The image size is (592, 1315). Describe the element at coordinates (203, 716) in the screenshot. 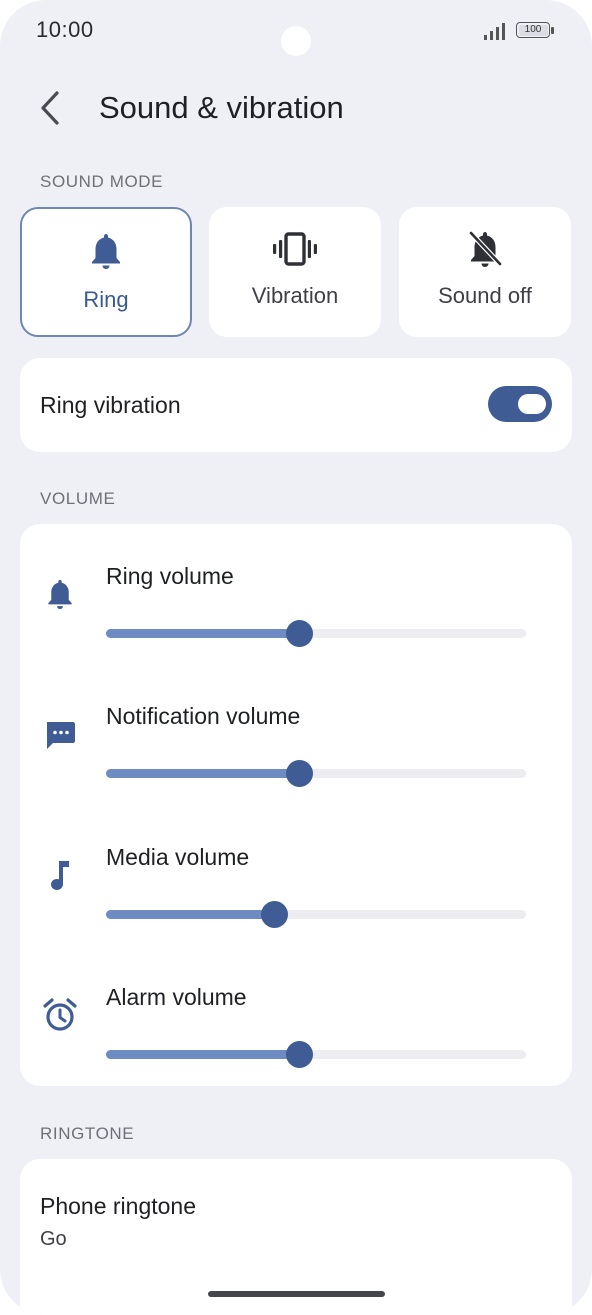

I see `notification-volume-label: Notification volume` at that location.